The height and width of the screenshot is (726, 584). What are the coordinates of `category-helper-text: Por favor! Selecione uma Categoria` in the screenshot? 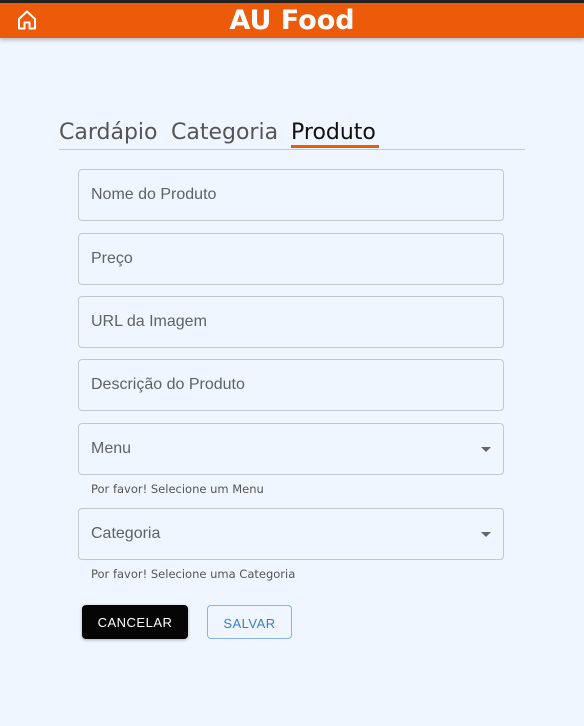 It's located at (193, 574).